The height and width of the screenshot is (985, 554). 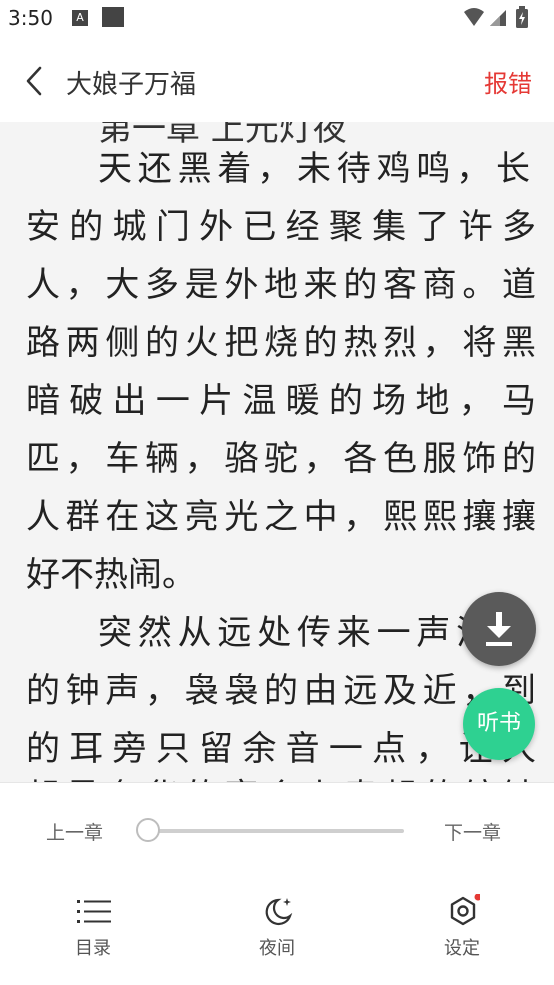 I want to click on wifi-icon, so click(x=474, y=17).